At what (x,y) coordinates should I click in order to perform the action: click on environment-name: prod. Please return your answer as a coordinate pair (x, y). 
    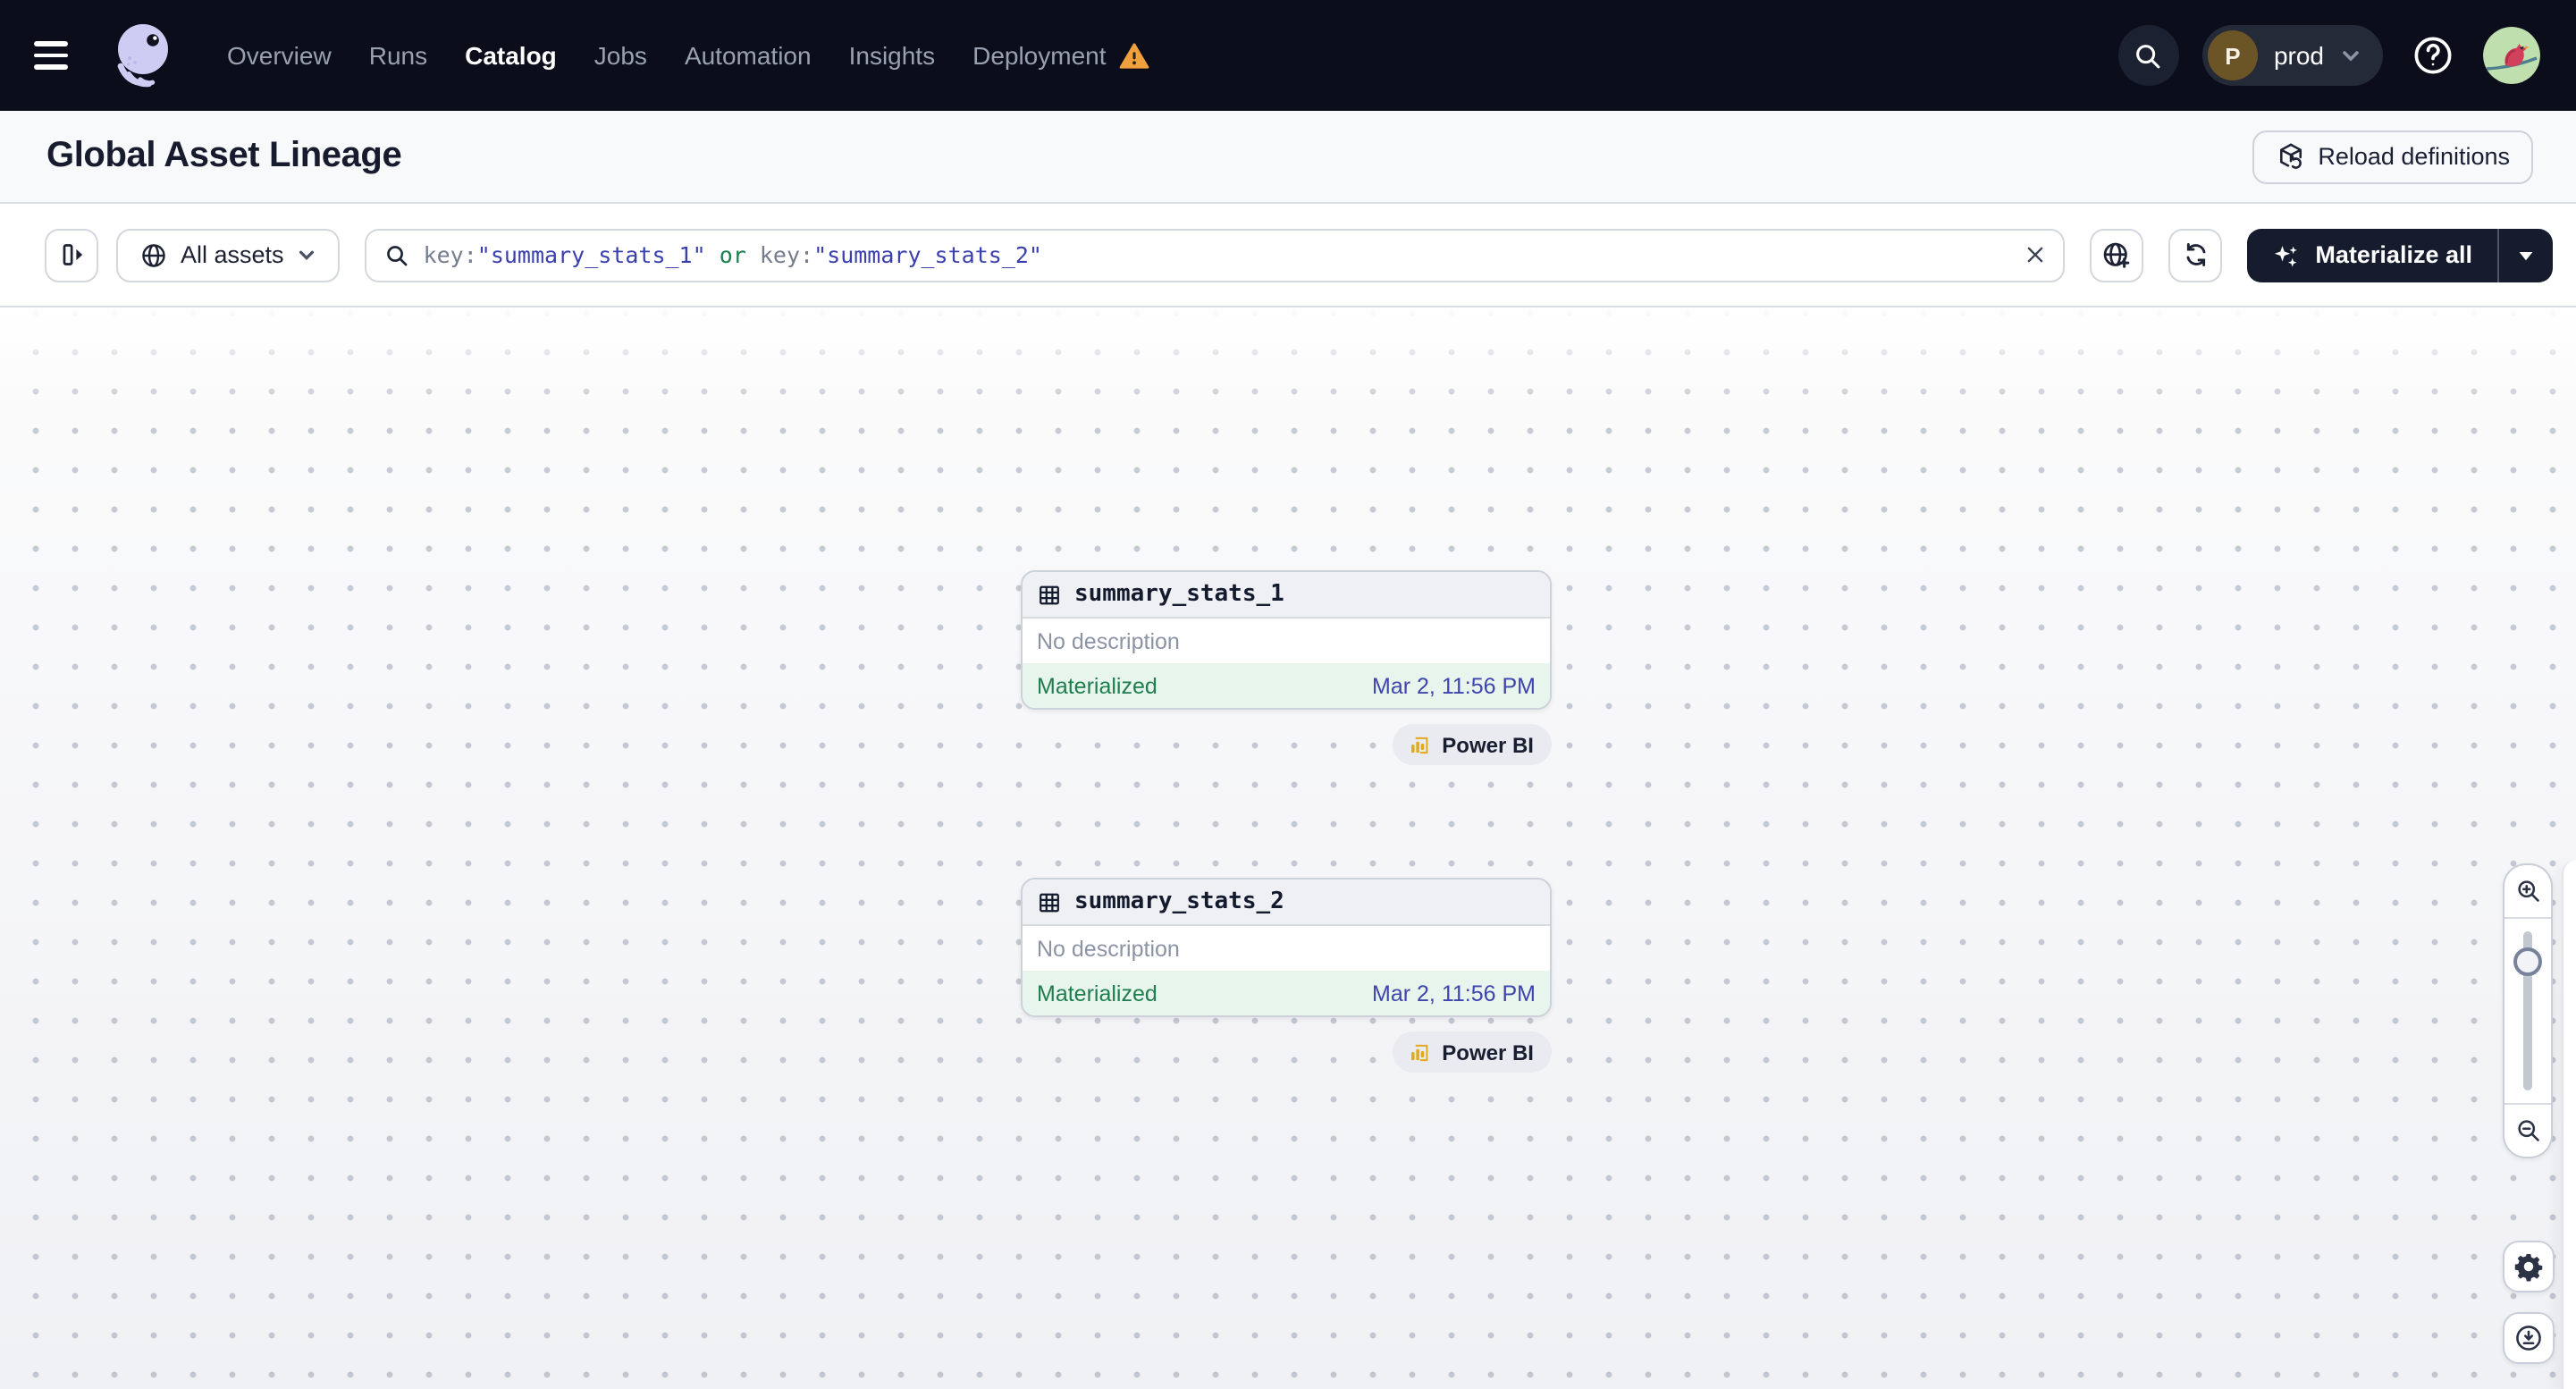
    Looking at the image, I should click on (2299, 55).